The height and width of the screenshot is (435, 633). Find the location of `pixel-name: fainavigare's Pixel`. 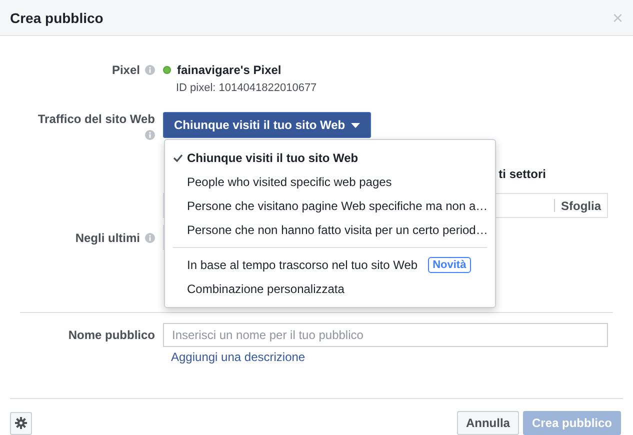

pixel-name: fainavigare's Pixel is located at coordinates (229, 70).